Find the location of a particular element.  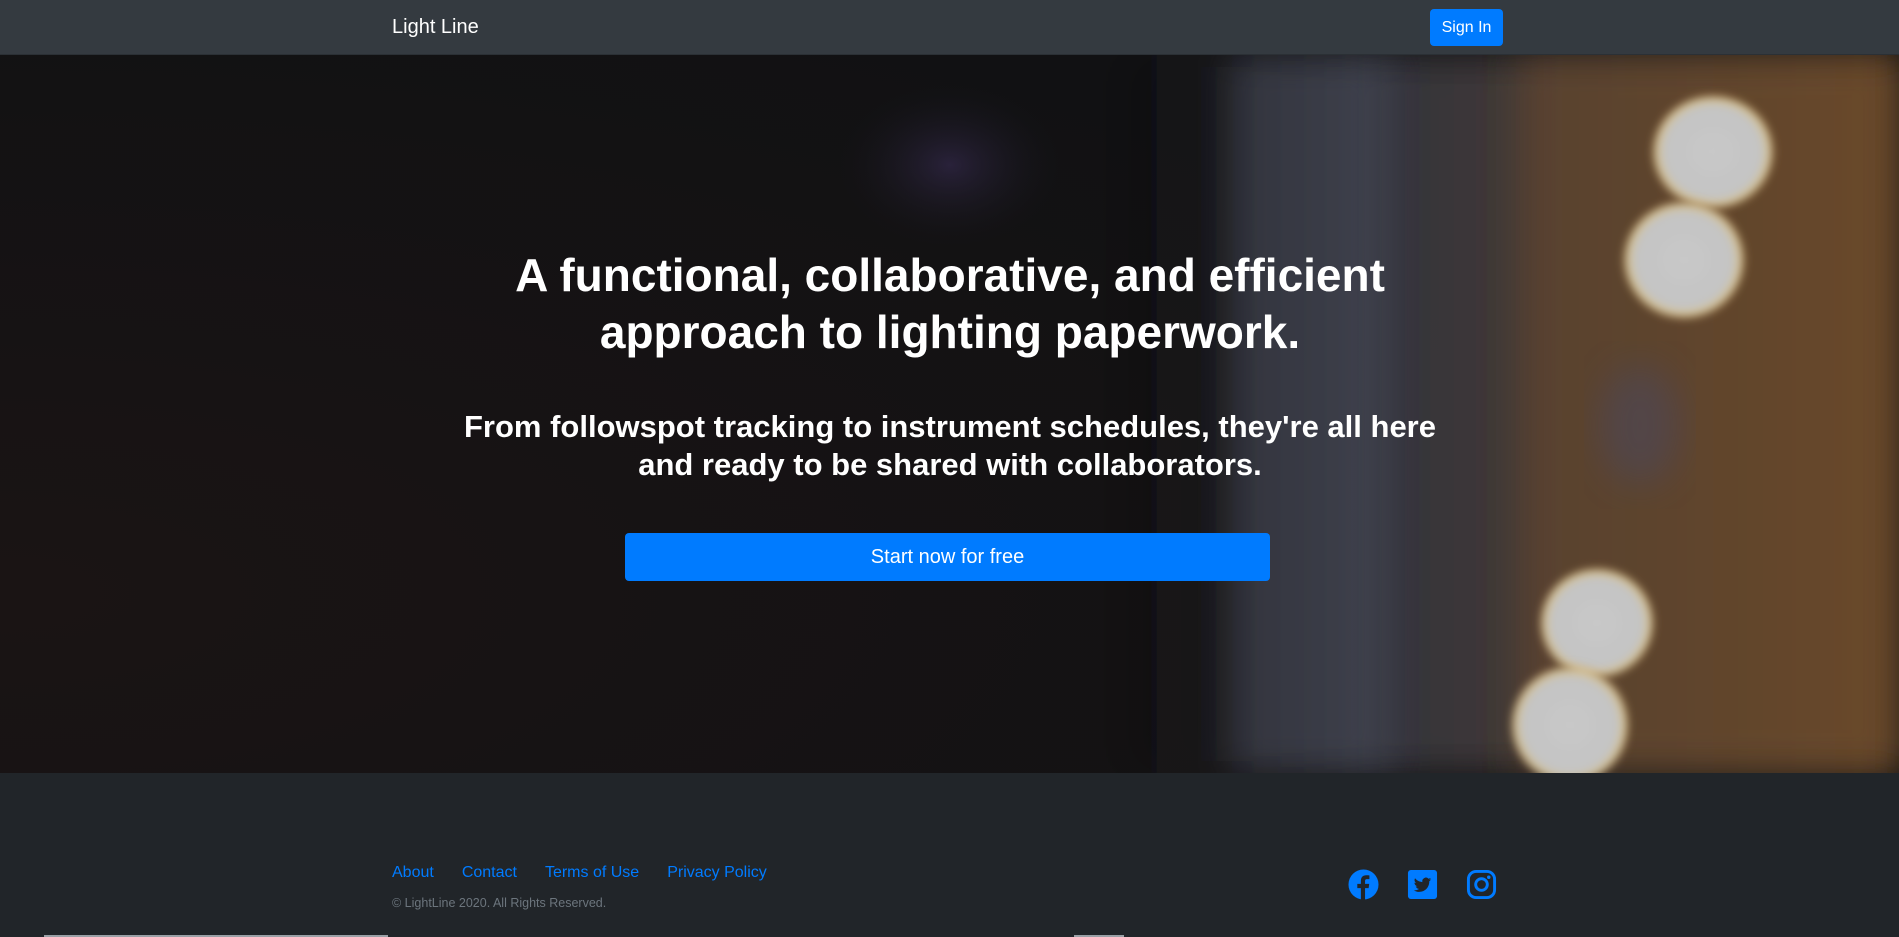

instagram-link is located at coordinates (1481, 884).